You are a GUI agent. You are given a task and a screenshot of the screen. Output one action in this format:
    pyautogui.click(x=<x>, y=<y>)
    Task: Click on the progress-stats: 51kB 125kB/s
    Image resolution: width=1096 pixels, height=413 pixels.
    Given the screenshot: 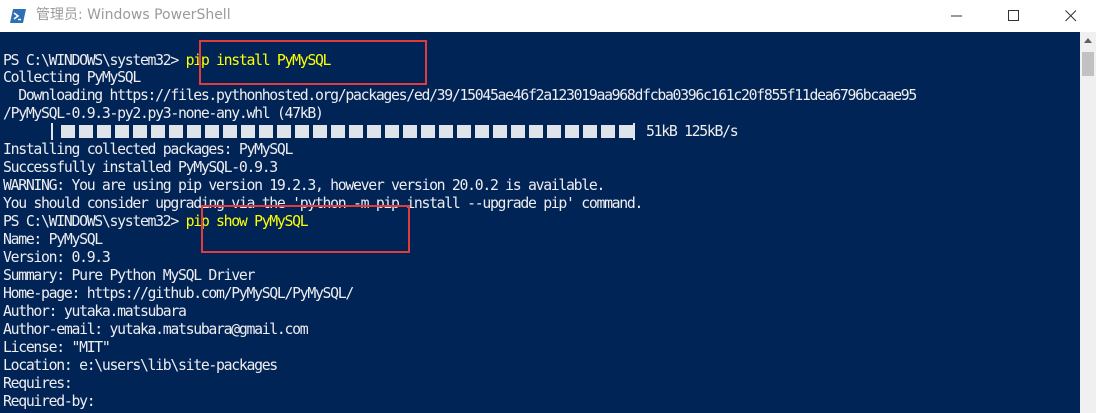 What is the action you would take?
    pyautogui.click(x=692, y=131)
    